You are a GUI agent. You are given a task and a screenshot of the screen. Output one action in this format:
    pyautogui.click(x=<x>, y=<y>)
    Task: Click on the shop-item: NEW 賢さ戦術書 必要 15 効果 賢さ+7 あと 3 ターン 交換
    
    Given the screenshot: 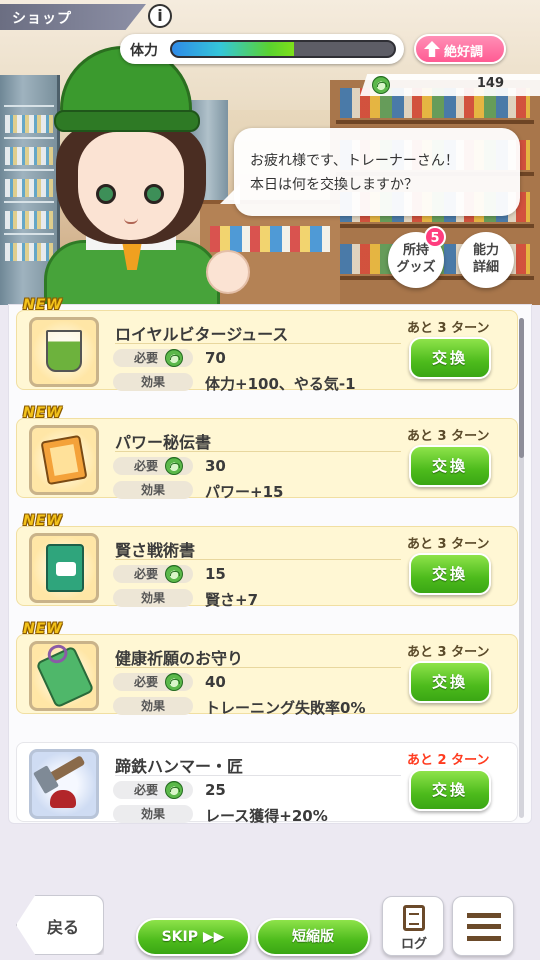 What is the action you would take?
    pyautogui.click(x=267, y=561)
    